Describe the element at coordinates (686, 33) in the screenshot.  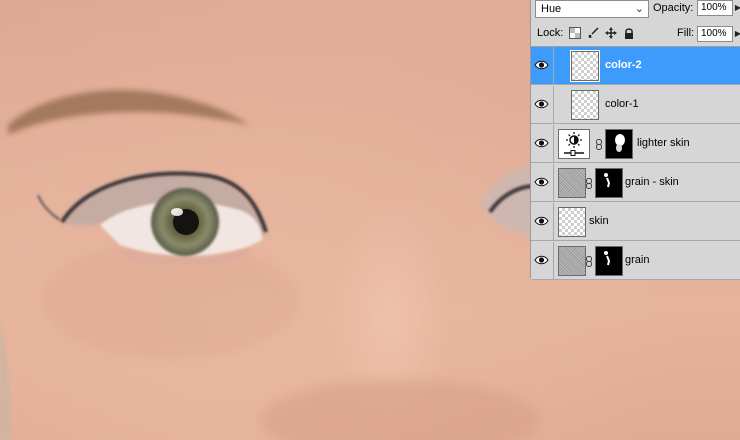
I see `fill-label: Fill:` at that location.